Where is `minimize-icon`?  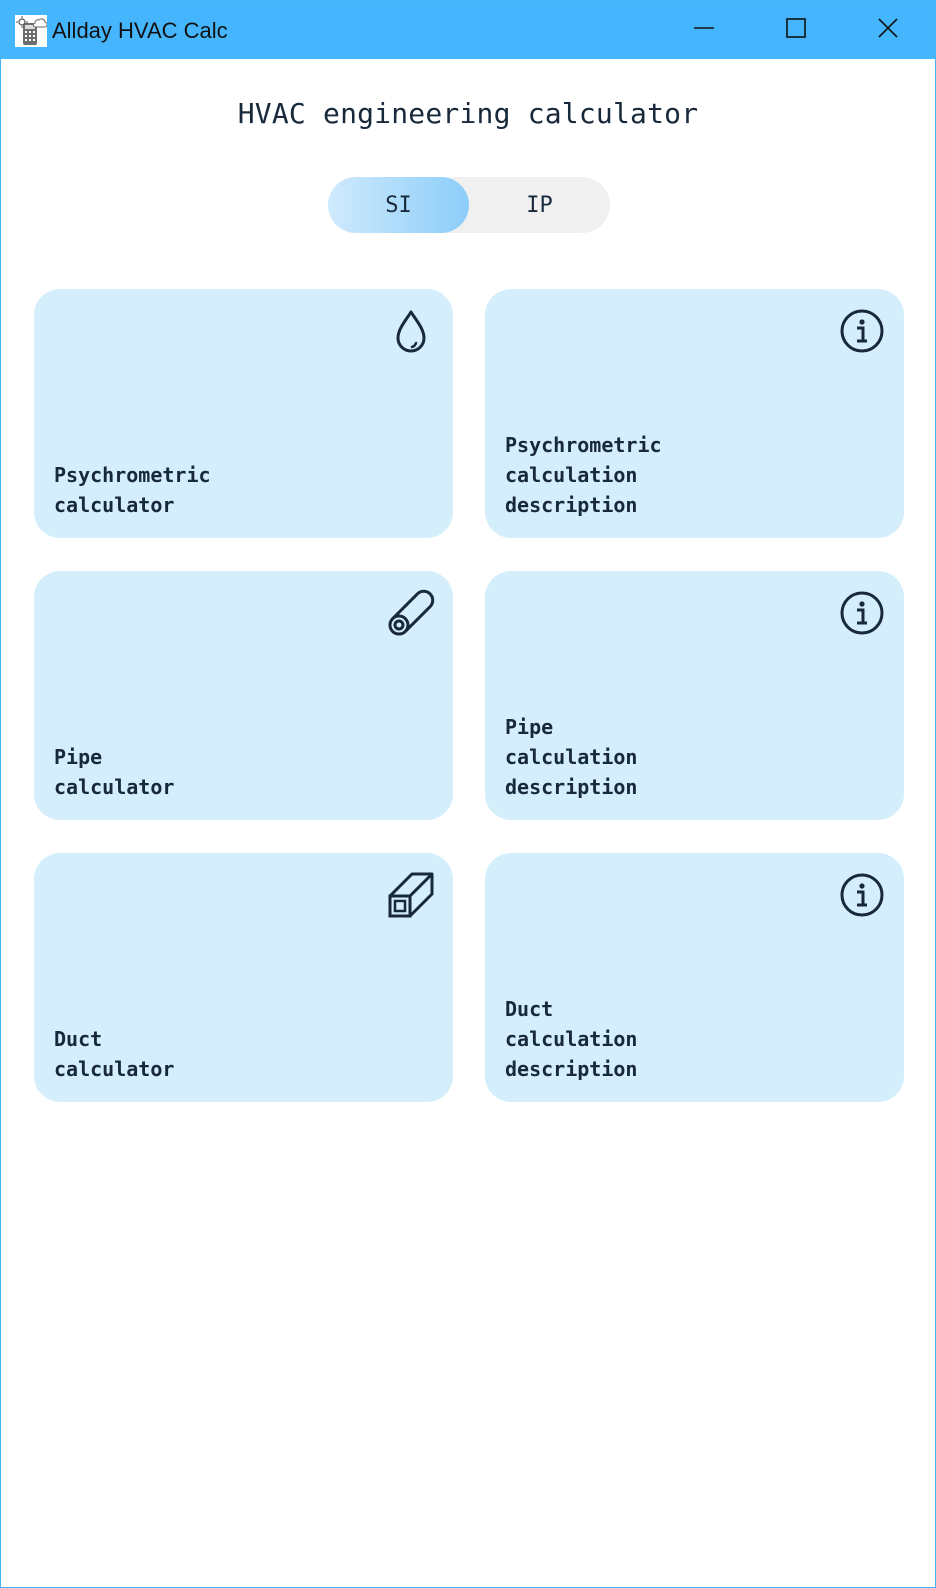
minimize-icon is located at coordinates (704, 30).